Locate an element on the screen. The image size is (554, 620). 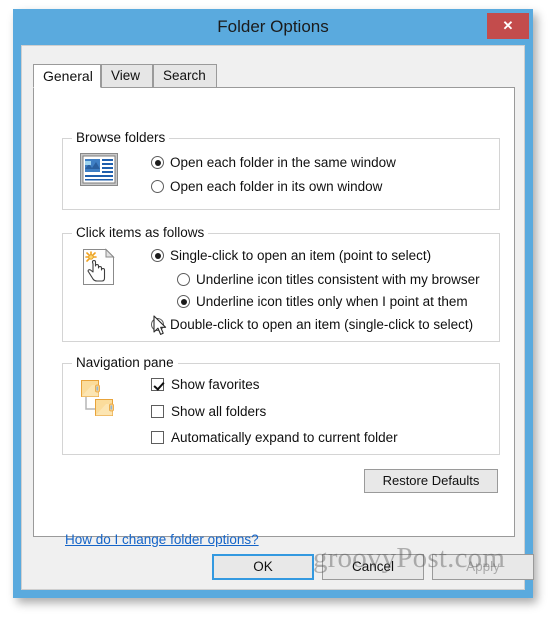
radio-open-own-window-label: Open each folder in its own window is located at coordinates (276, 186).